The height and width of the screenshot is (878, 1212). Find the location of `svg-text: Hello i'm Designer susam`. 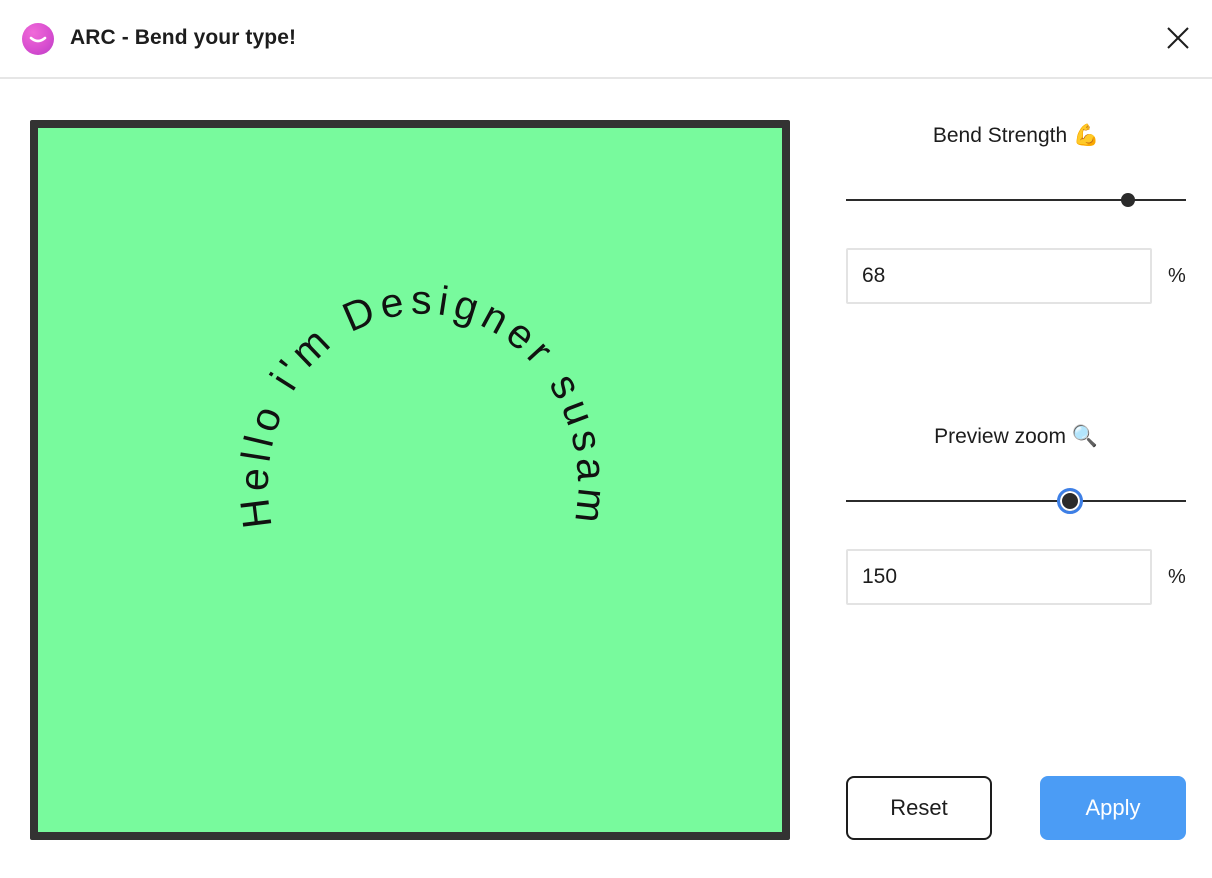

svg-text: Hello i'm Designer susam is located at coordinates (423, 404).